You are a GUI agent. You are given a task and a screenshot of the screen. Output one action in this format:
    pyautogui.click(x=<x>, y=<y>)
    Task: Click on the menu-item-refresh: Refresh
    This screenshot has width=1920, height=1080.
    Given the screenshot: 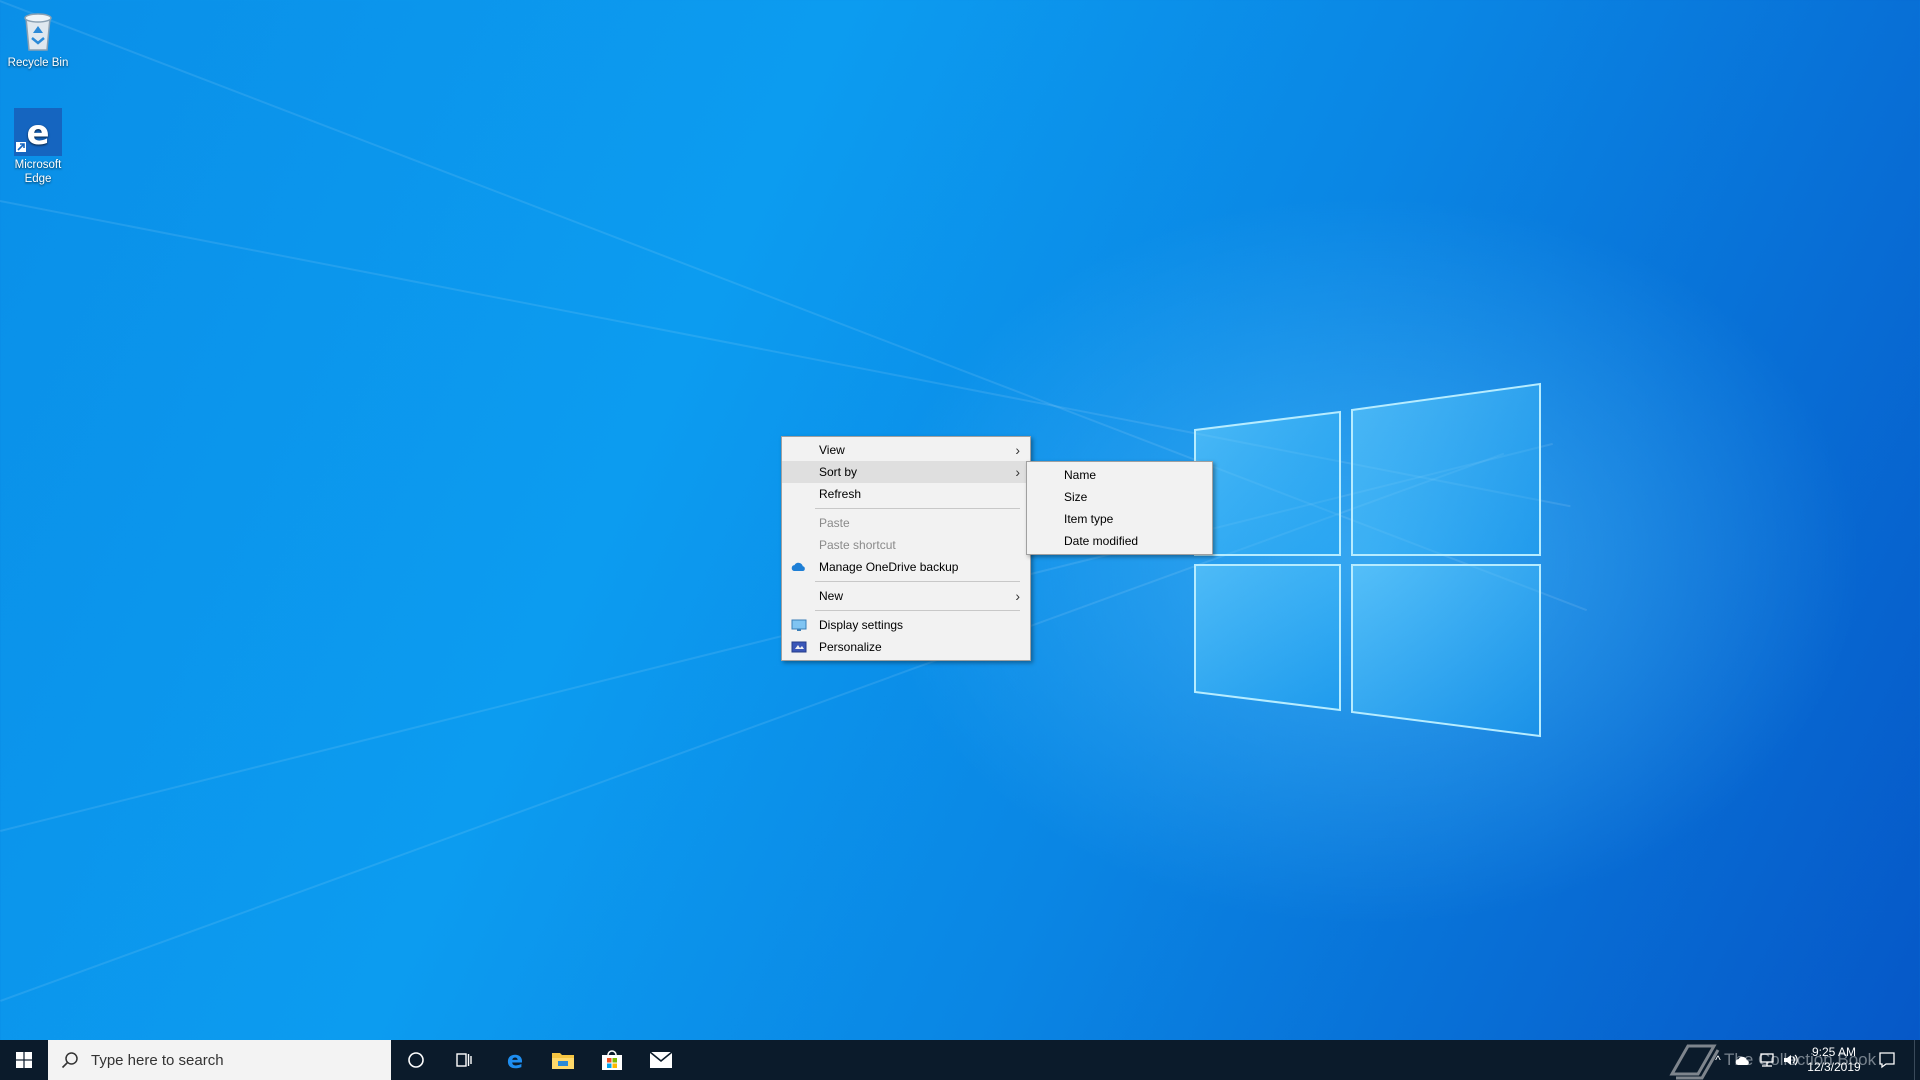 What is the action you would take?
    pyautogui.click(x=906, y=494)
    